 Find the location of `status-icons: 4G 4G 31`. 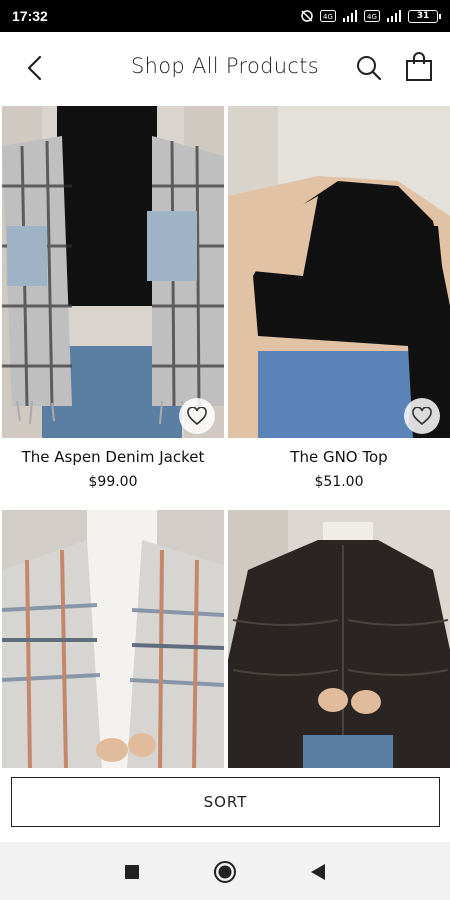

status-icons: 4G 4G 31 is located at coordinates (370, 16).